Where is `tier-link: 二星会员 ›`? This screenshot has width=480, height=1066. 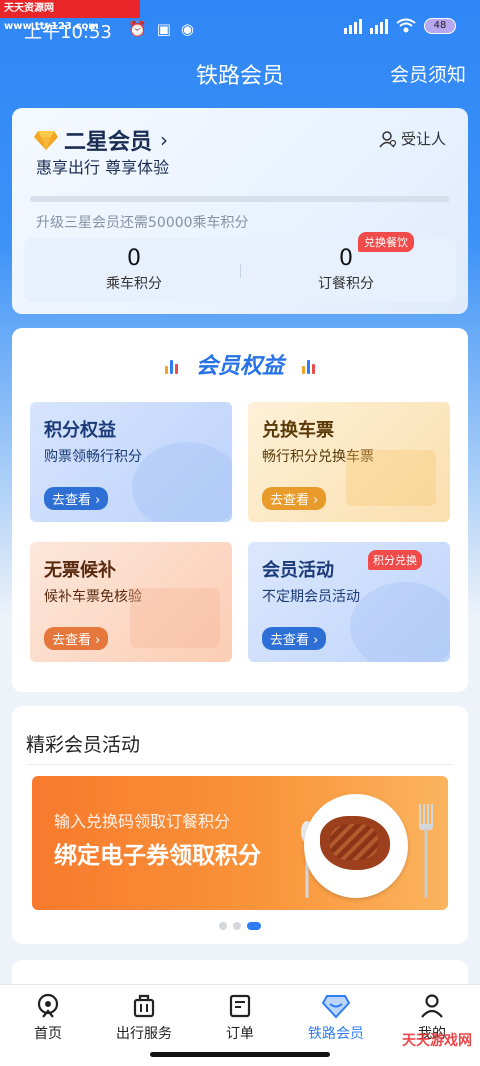 tier-link: 二星会员 › is located at coordinates (101, 140).